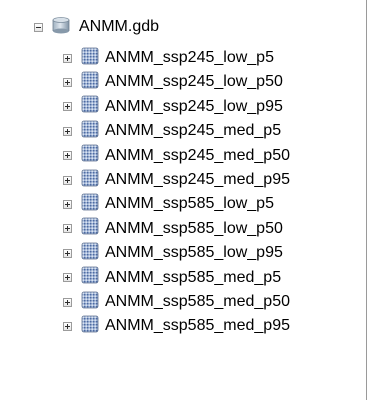 The width and height of the screenshot is (367, 400). Describe the element at coordinates (197, 326) in the screenshot. I see `tree-item-label: ANMM_ssp585_med_p95` at that location.